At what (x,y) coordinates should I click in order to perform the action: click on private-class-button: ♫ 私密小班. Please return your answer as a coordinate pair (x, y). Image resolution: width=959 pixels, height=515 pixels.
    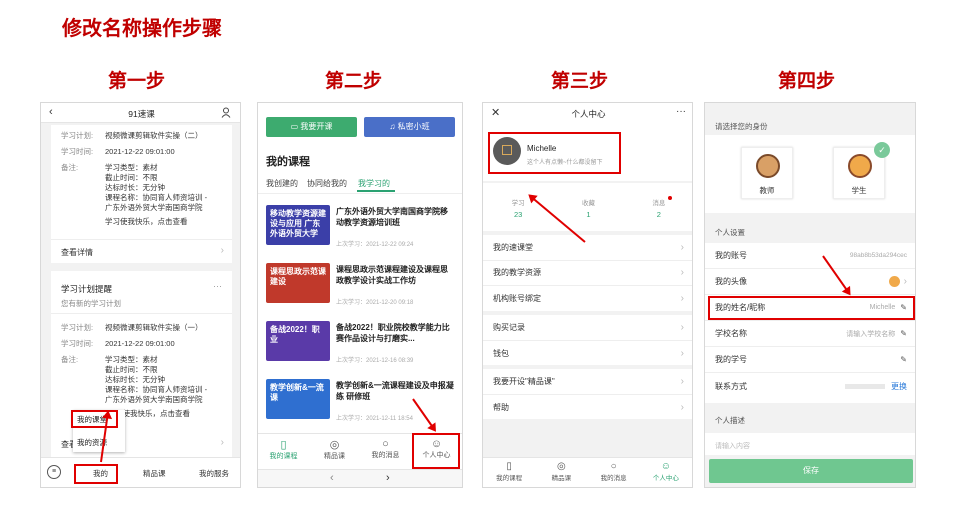
    Looking at the image, I should click on (409, 127).